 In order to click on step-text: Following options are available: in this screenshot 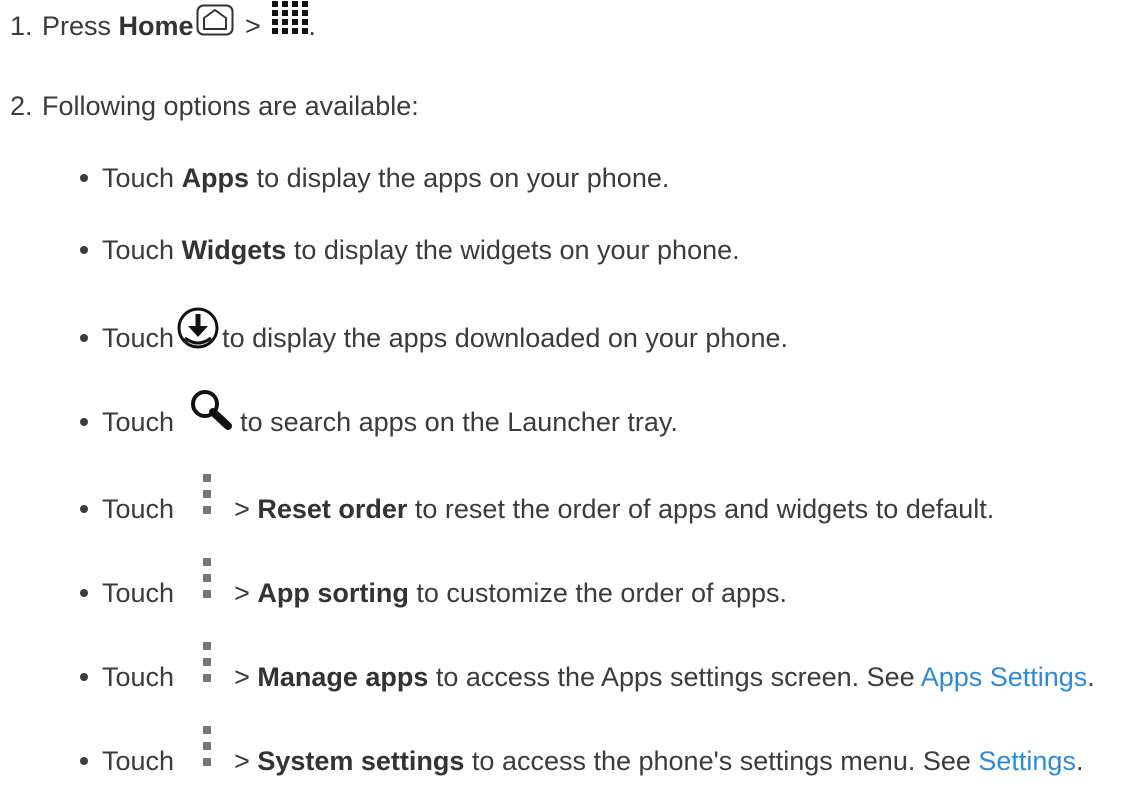, I will do `click(230, 106)`.